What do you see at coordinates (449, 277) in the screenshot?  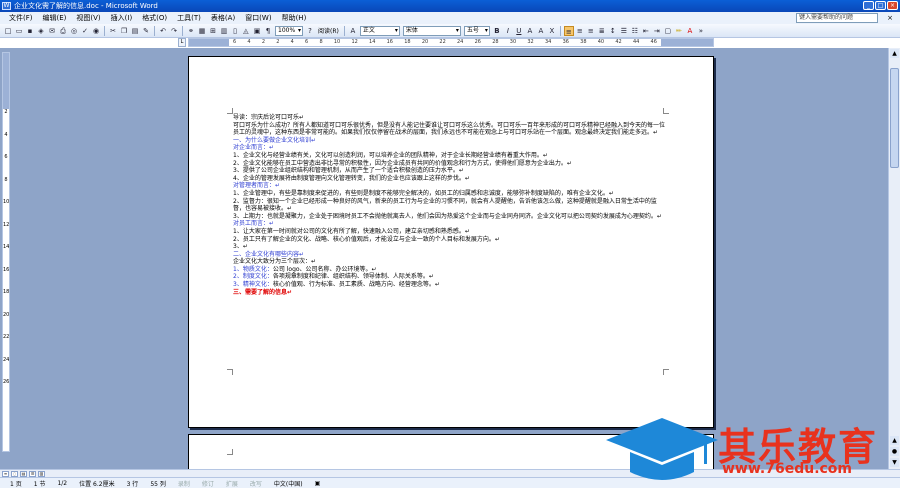 I see `document-paragraph: 2、制度文化：各项规章制度和纪律、组织结构、领导体制、人际关系等。↵` at bounding box center [449, 277].